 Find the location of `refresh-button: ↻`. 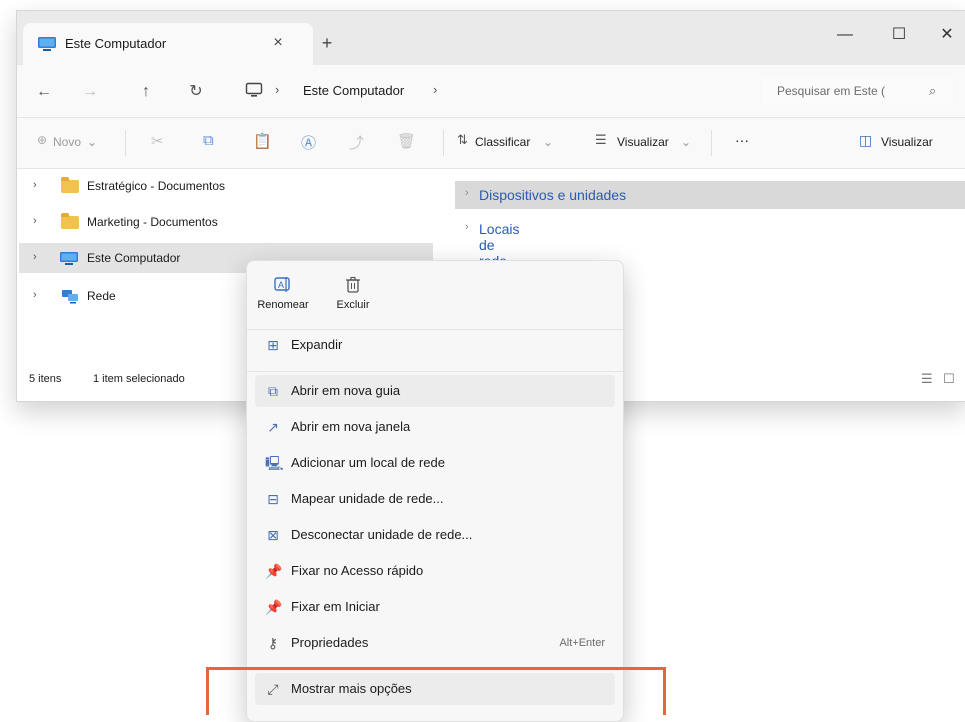

refresh-button: ↻ is located at coordinates (196, 92).